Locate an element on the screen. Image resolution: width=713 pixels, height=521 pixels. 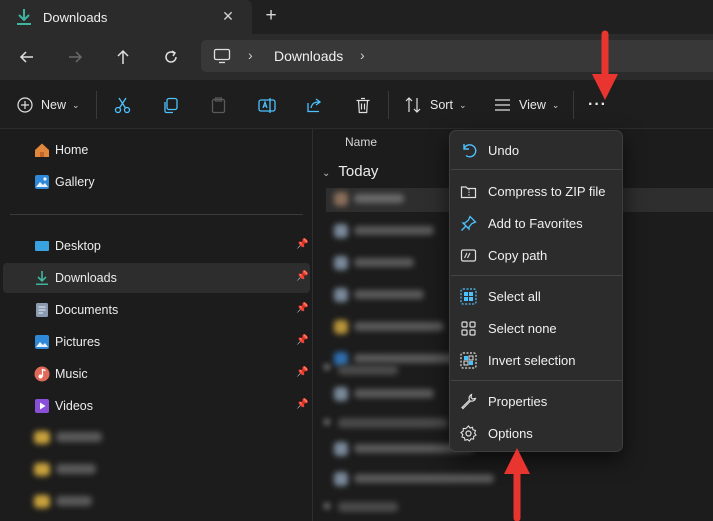
sidebar-item-home: Home is located at coordinates (156, 150).